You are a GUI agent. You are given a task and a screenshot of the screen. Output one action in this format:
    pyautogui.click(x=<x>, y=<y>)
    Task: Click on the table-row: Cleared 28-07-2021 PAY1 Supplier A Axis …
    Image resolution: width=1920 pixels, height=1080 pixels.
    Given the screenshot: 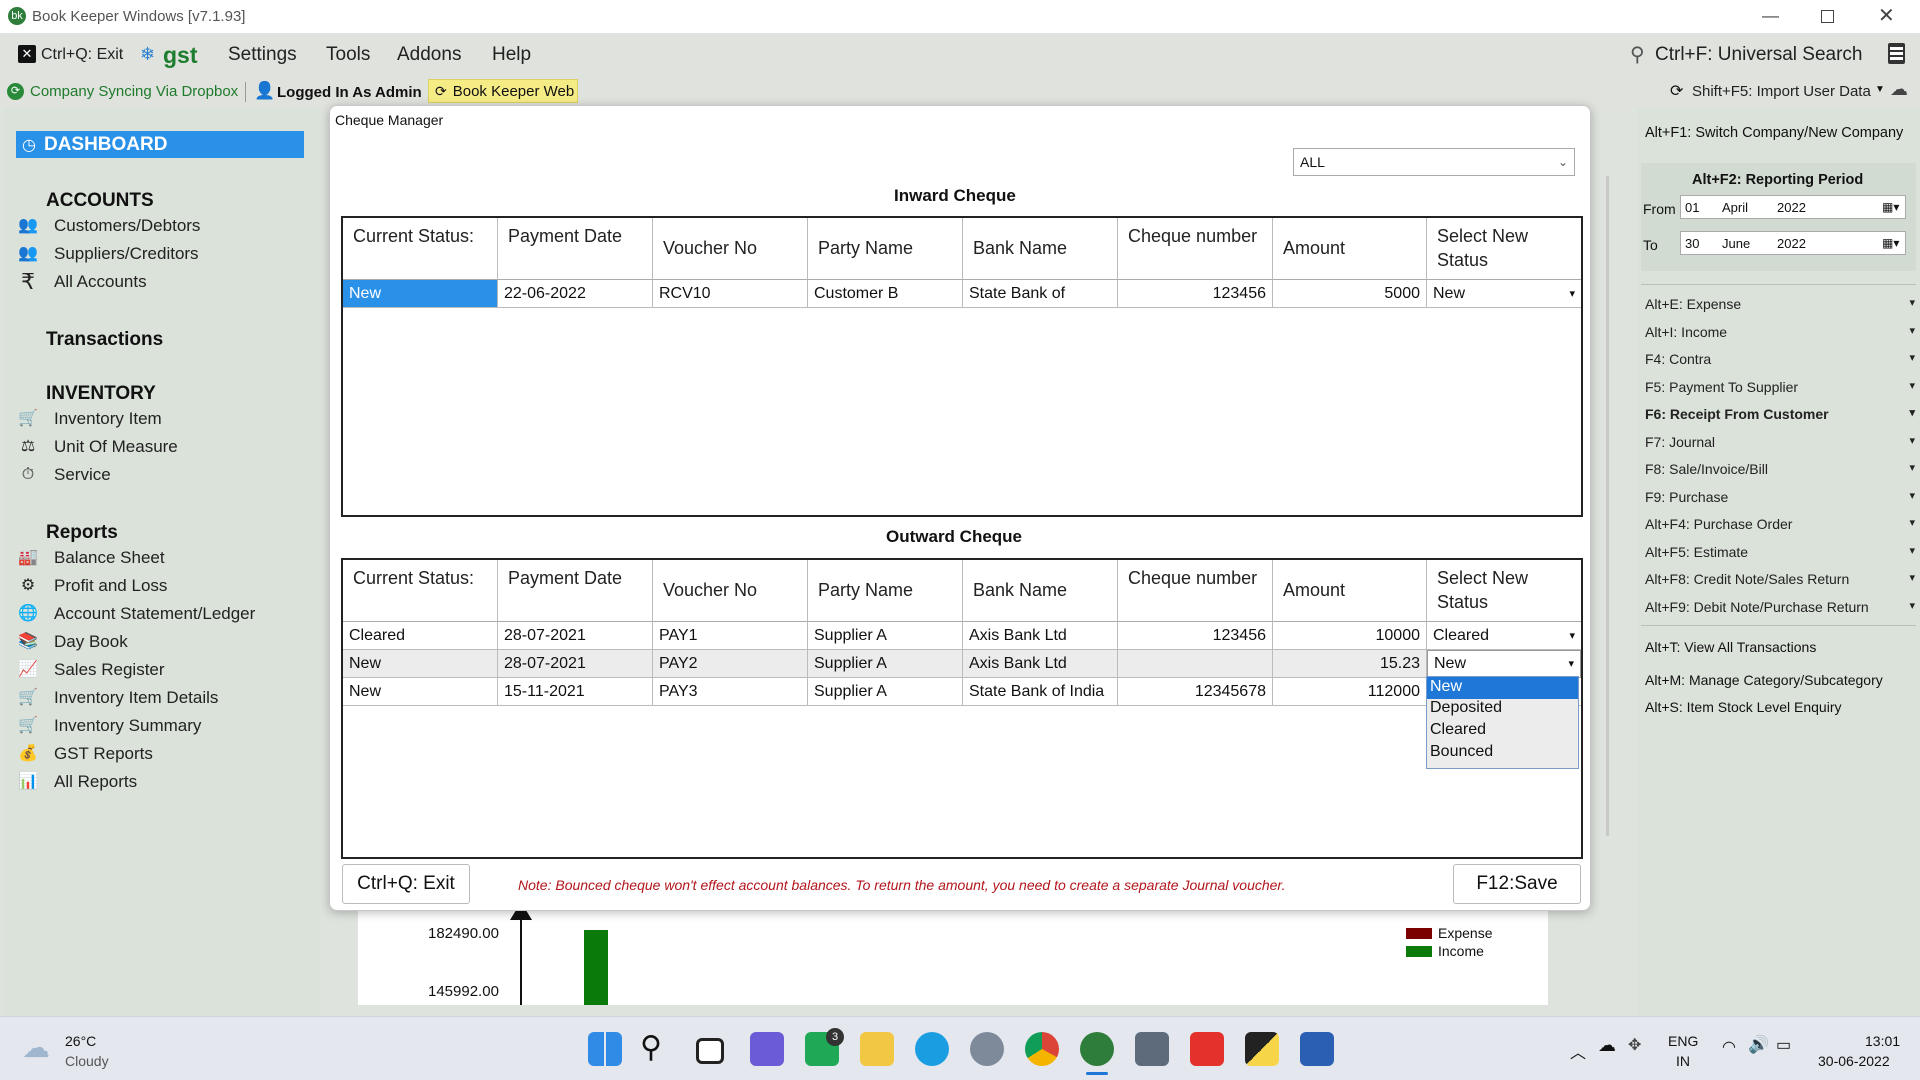 What is the action you would take?
    pyautogui.click(x=962, y=636)
    